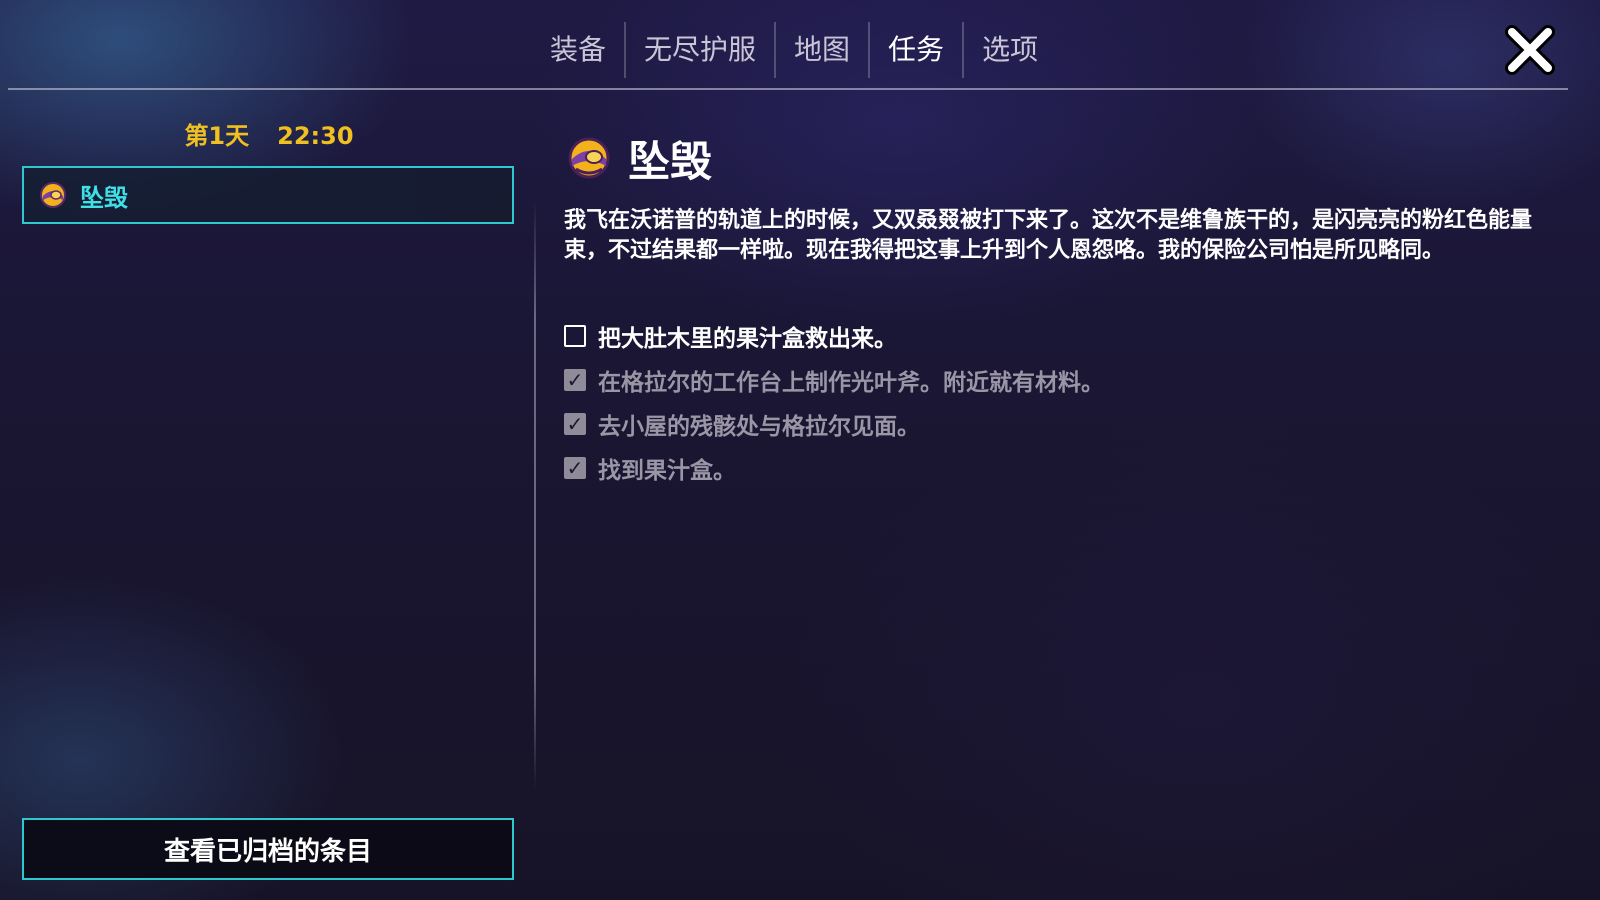 The height and width of the screenshot is (900, 1600). What do you see at coordinates (747, 339) in the screenshot?
I see `objective-text: 把大肚木里的果汁盒救出来。` at bounding box center [747, 339].